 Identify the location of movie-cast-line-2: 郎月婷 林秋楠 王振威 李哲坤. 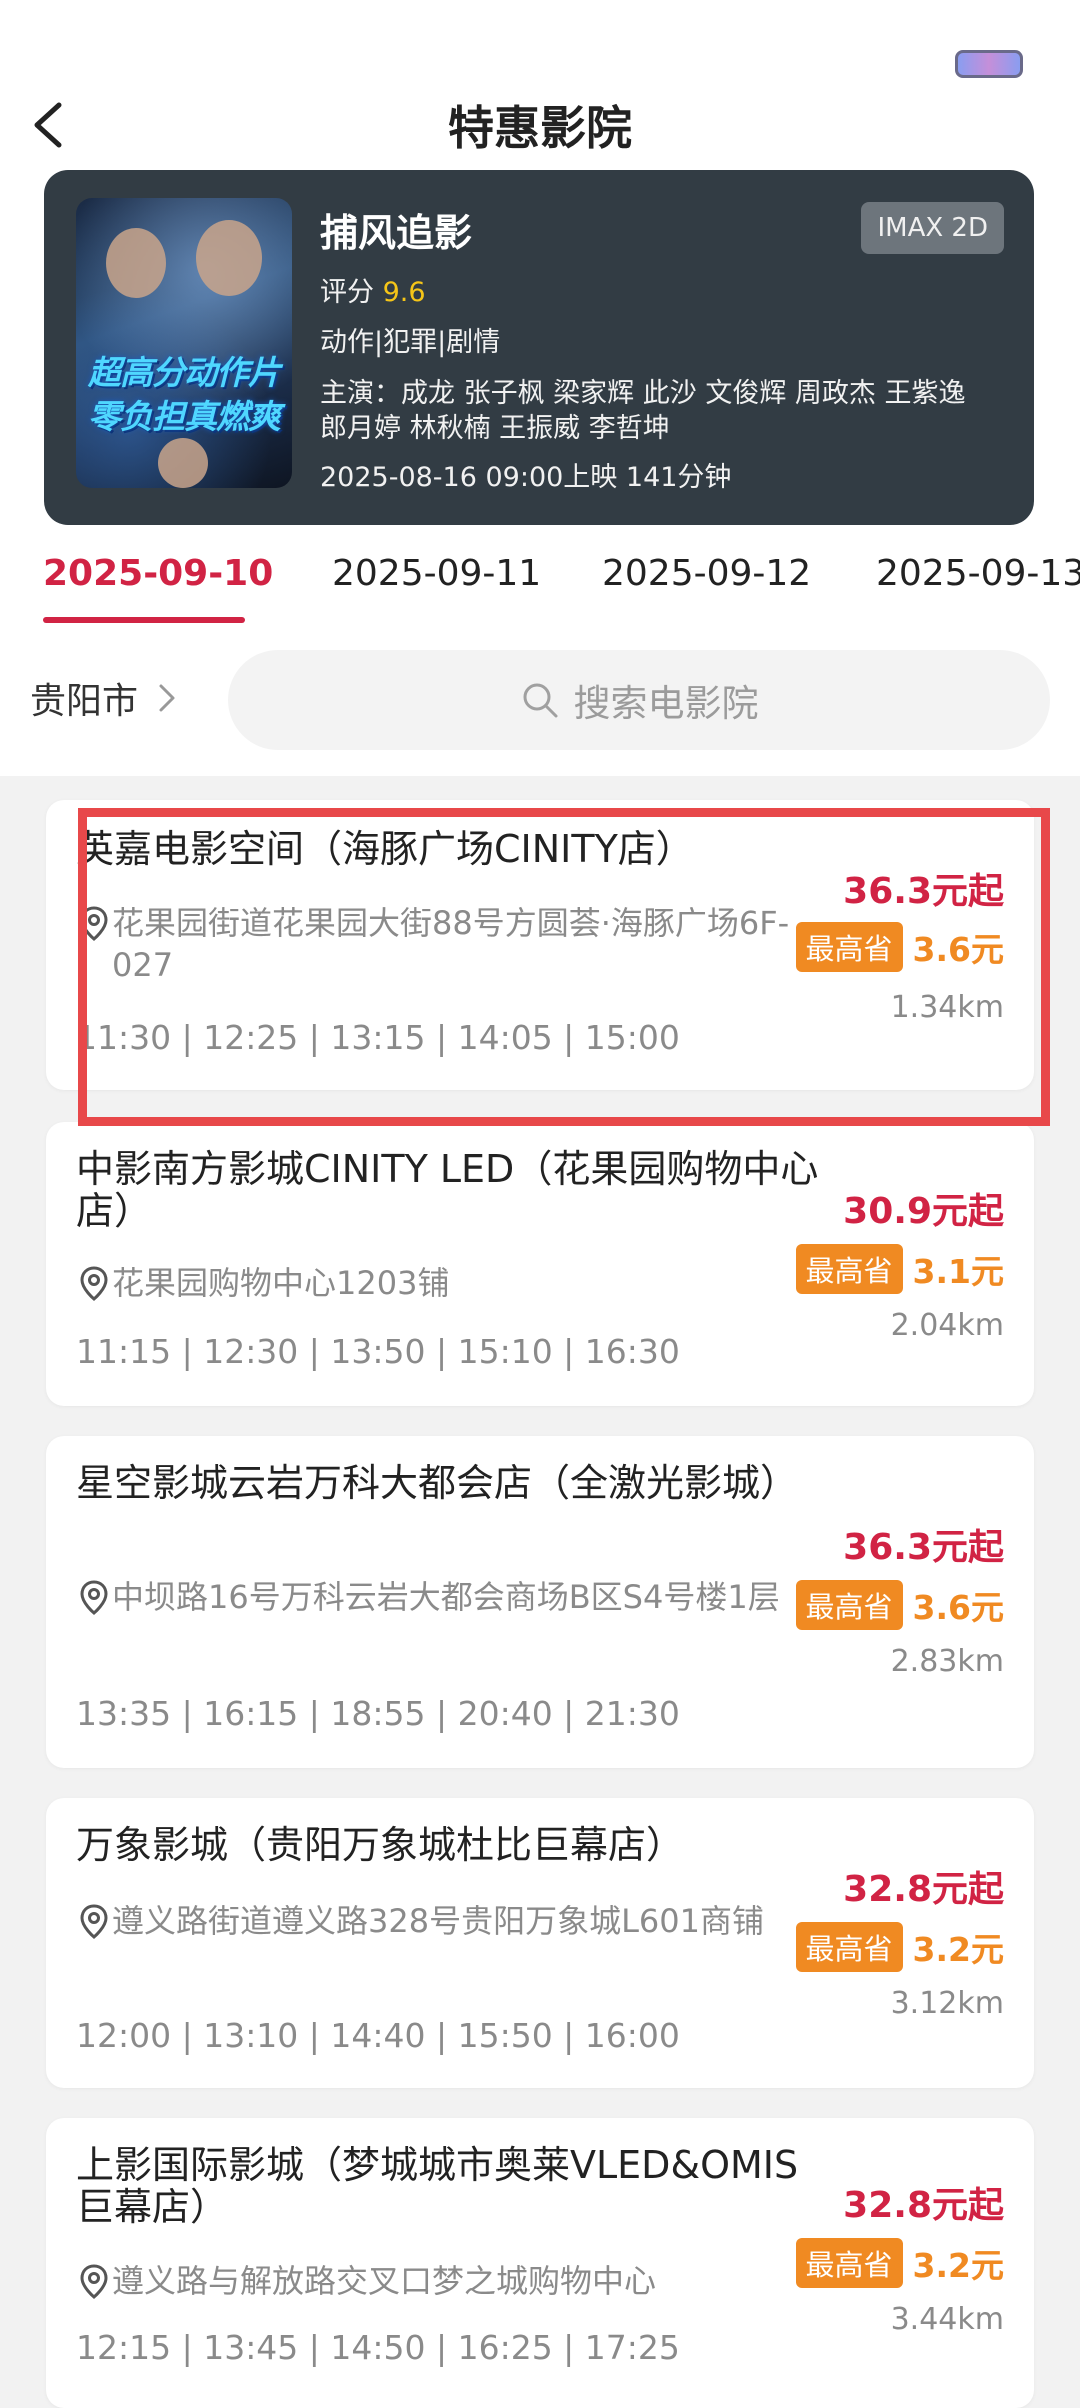
(495, 428).